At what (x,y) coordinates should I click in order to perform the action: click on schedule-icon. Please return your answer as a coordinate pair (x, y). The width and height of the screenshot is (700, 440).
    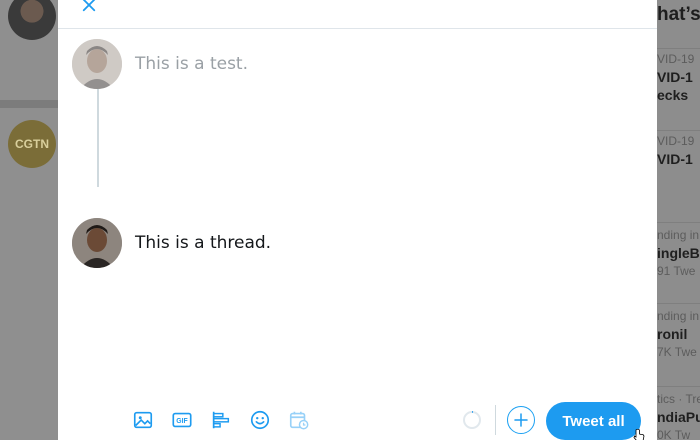
    Looking at the image, I should click on (299, 420).